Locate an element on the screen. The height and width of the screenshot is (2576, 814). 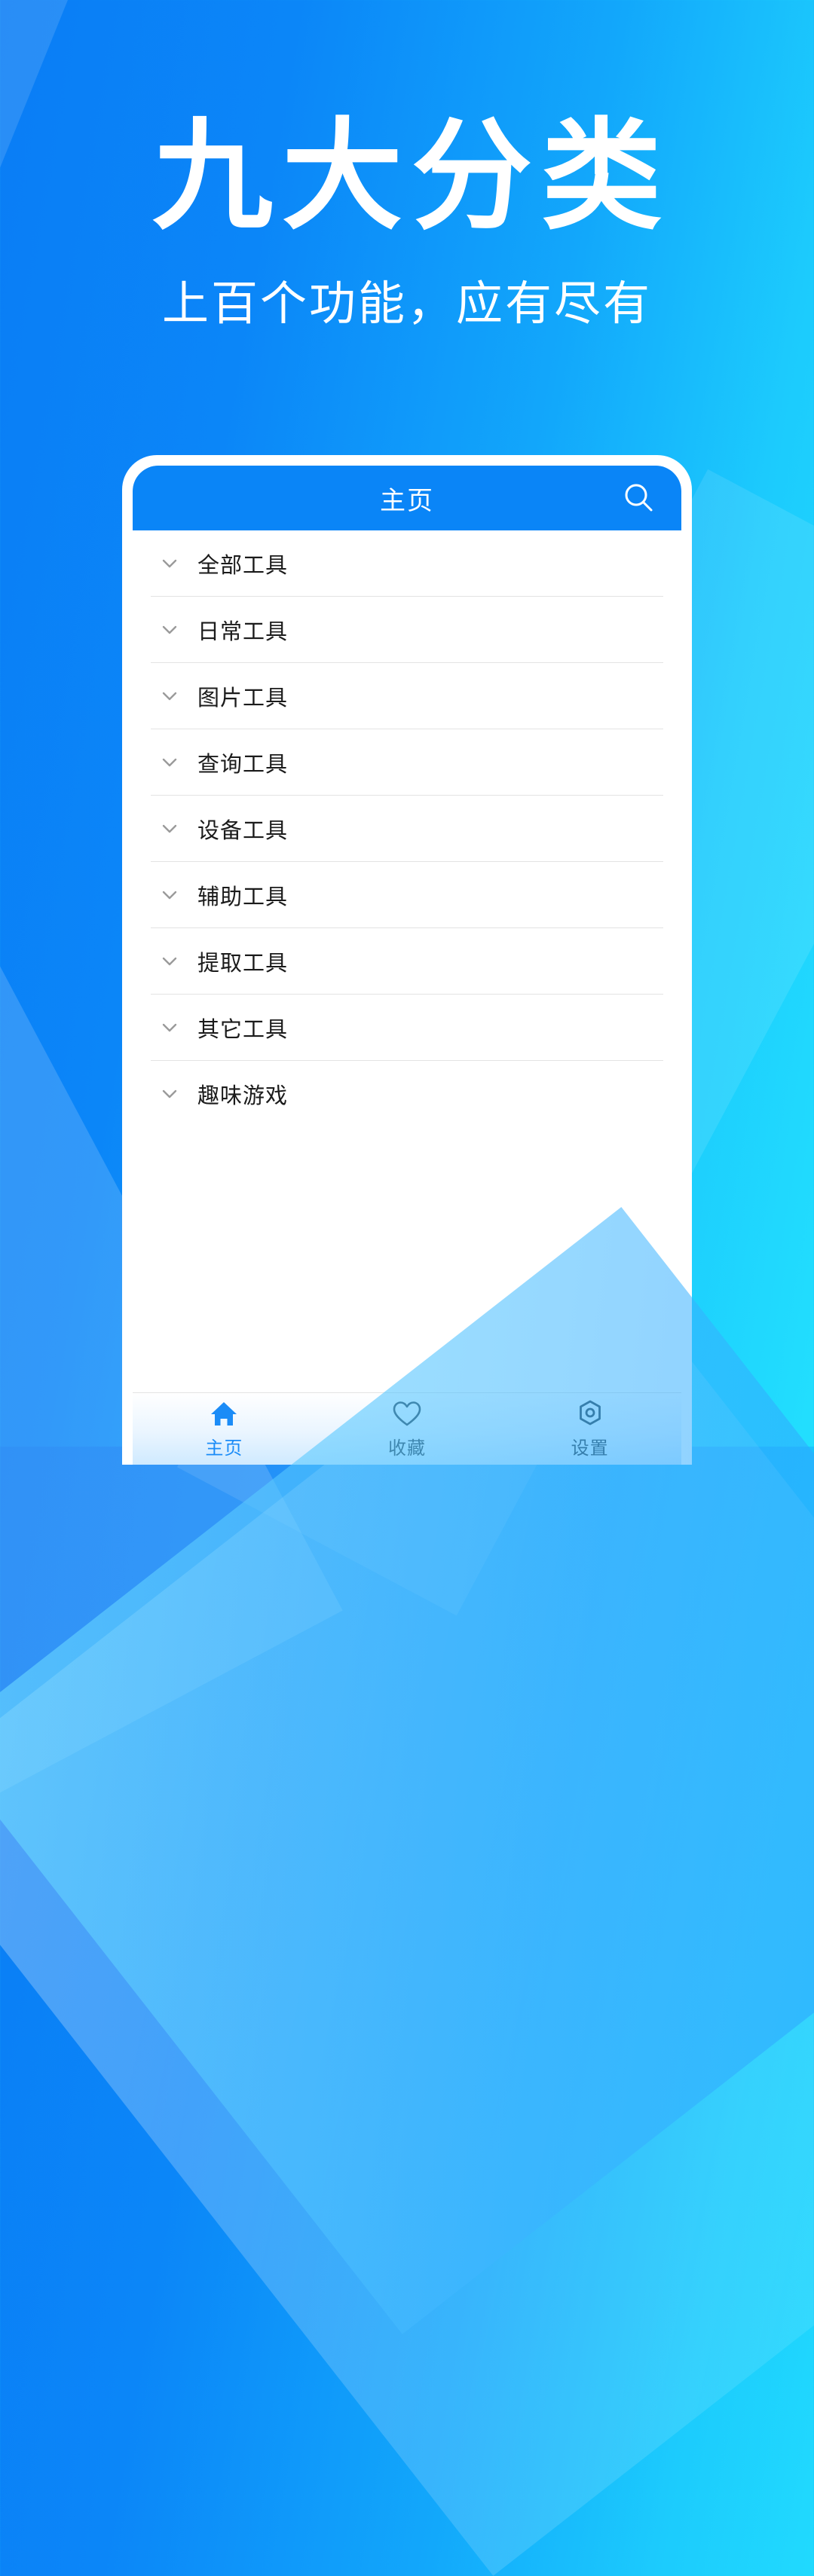
list-item-label: 其它工具 is located at coordinates (243, 1029).